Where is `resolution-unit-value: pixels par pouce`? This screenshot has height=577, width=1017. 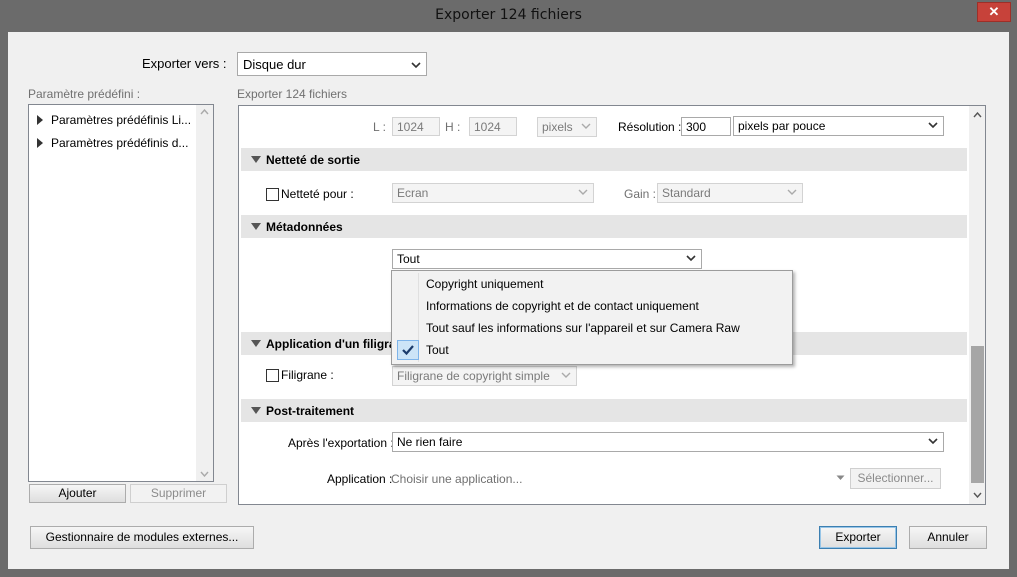 resolution-unit-value: pixels par pouce is located at coordinates (782, 126).